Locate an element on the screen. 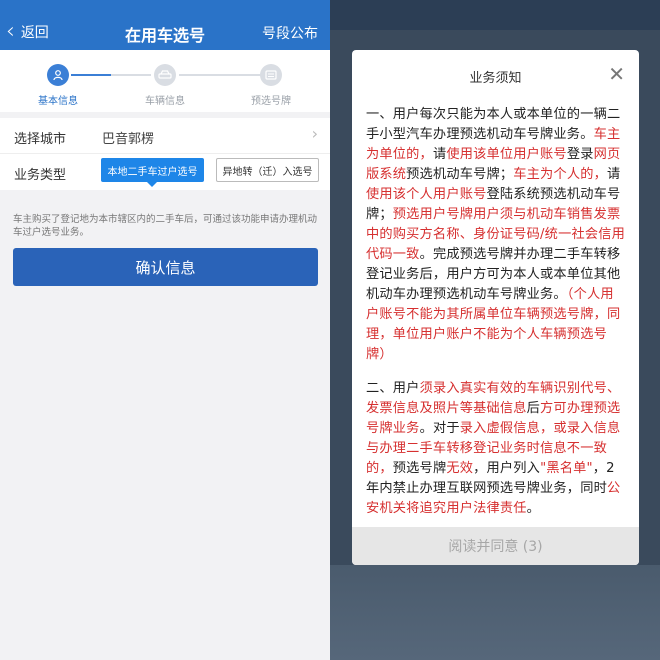 This screenshot has width=660, height=660. dimmed-background is located at coordinates (495, 612).